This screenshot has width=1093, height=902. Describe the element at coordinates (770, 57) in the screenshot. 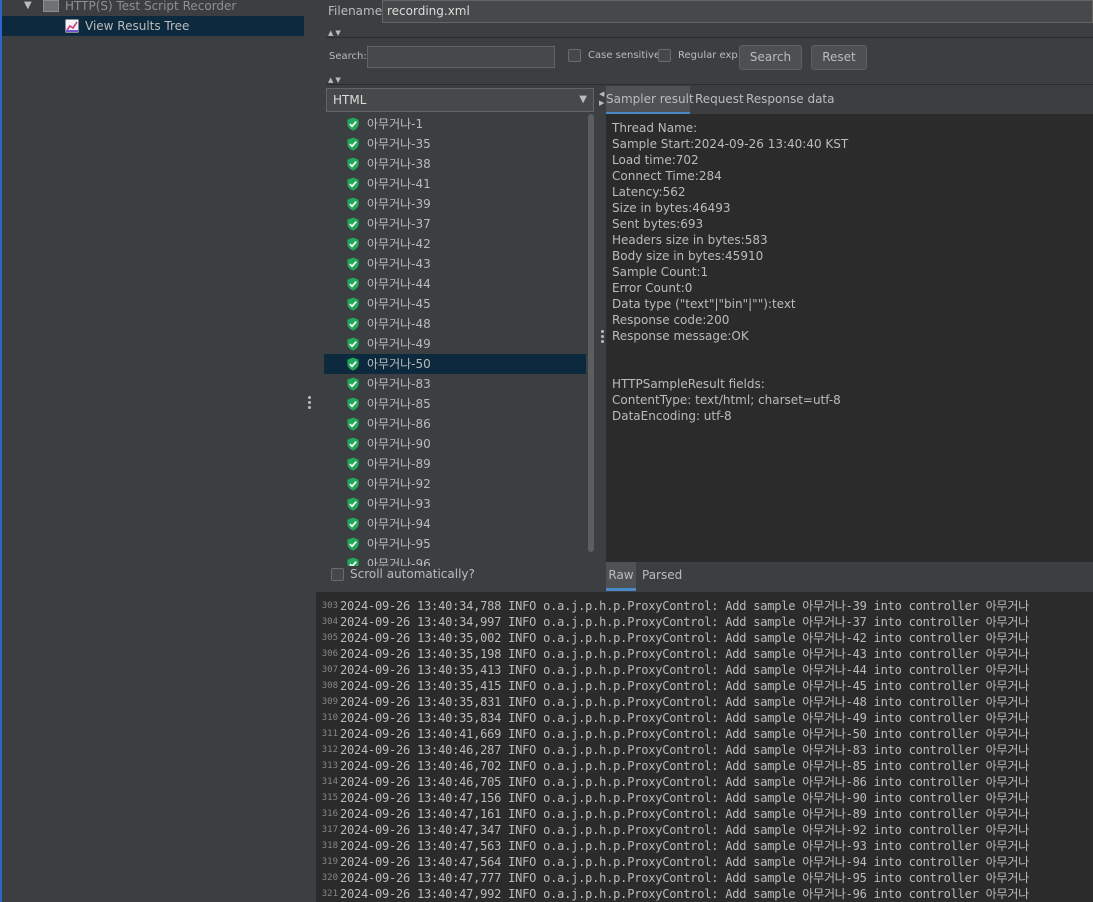

I see `search-button: Search` at that location.